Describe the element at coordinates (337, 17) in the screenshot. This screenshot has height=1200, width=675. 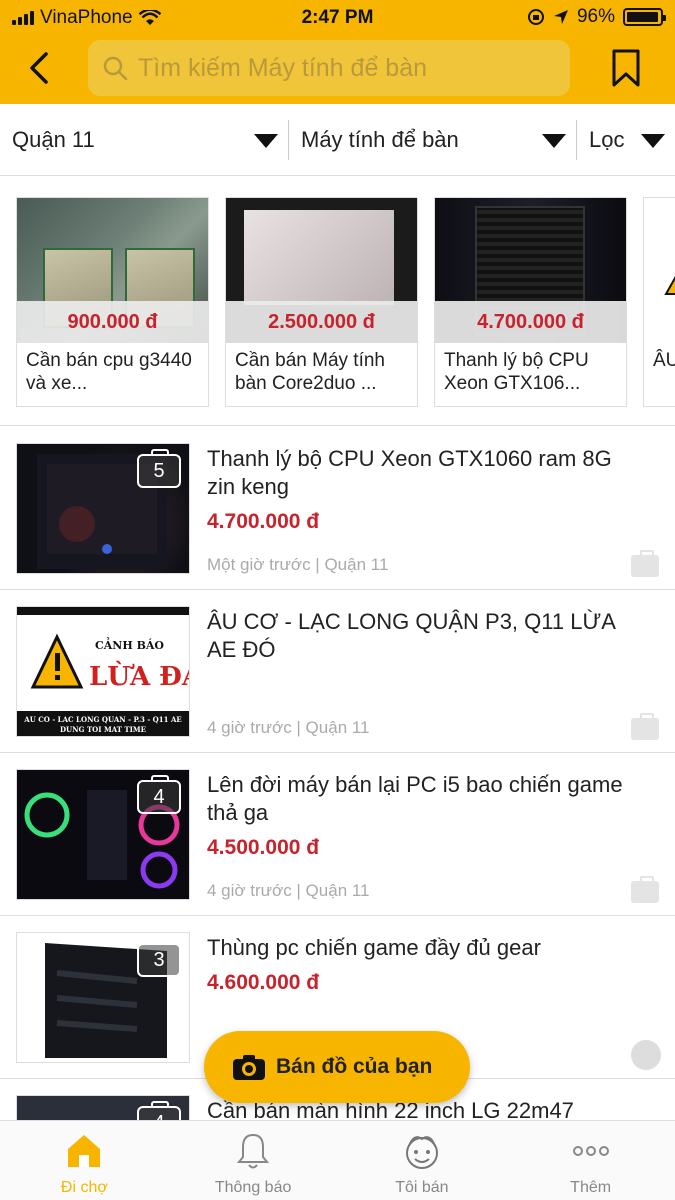
I see `status-bar: VinaPhone 2:47 PM 96%` at that location.